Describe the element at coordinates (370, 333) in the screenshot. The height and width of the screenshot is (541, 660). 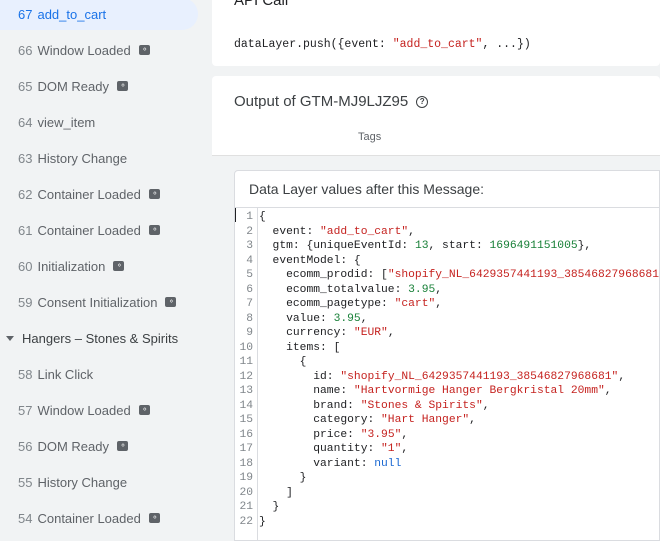
I see `code-token: "EUR"` at that location.